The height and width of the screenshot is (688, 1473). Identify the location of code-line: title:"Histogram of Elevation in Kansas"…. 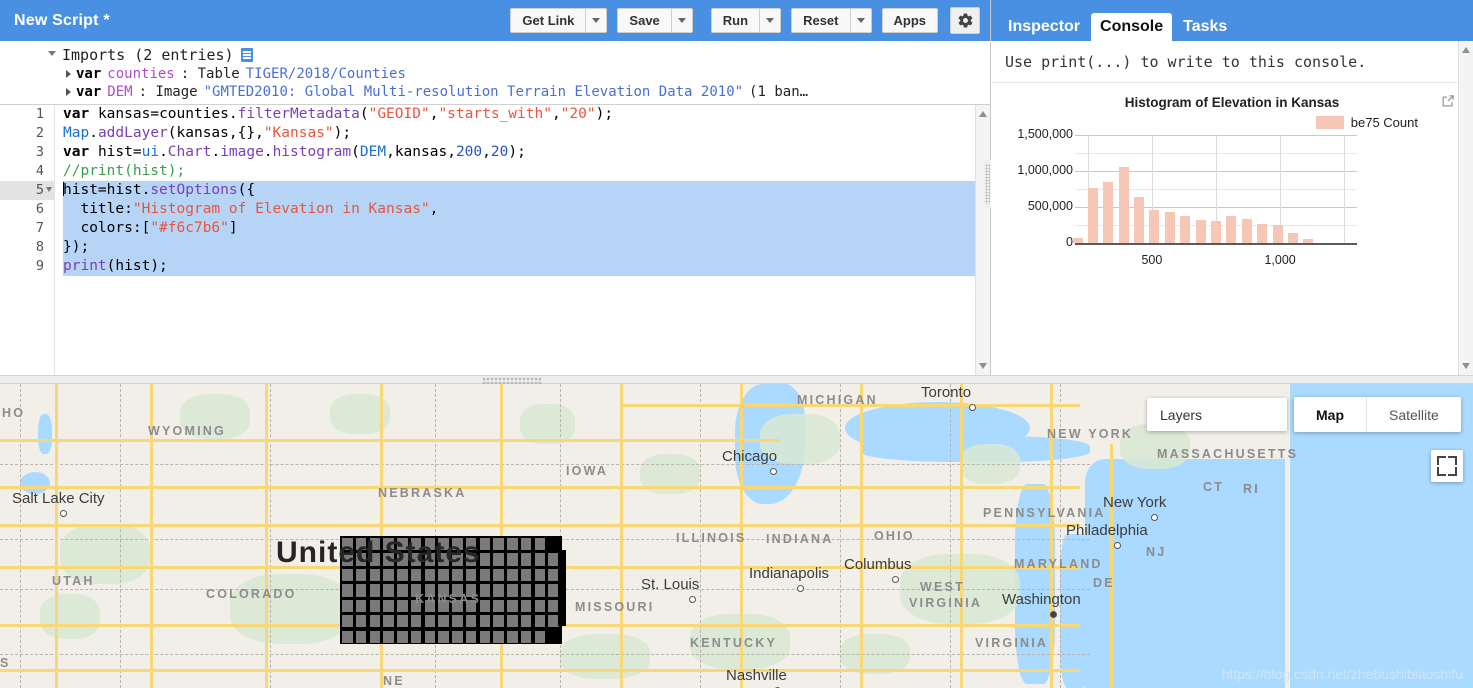
(526, 209).